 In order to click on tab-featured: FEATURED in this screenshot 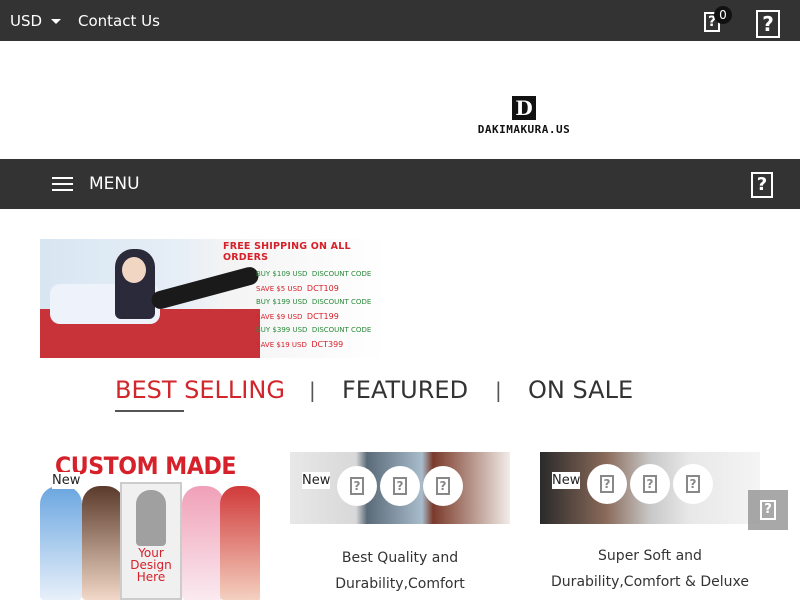, I will do `click(405, 390)`.